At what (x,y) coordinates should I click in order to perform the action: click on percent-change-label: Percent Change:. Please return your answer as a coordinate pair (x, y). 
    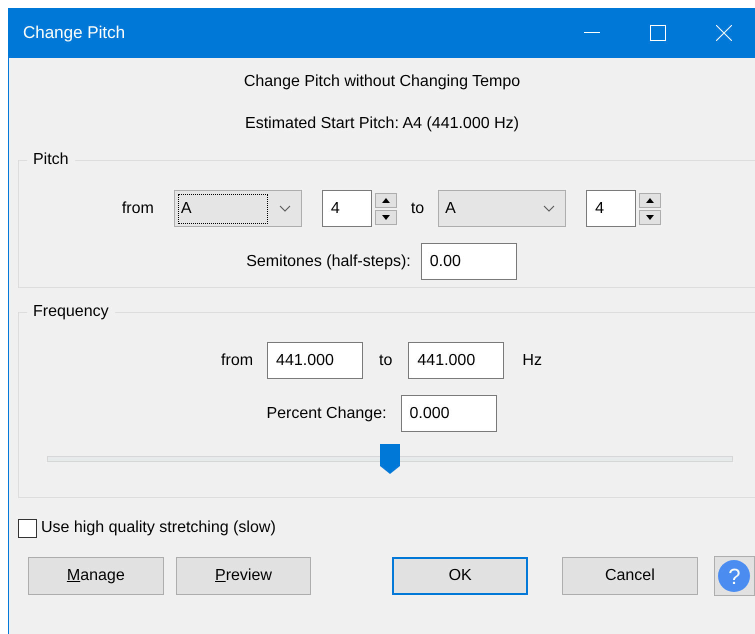
    Looking at the image, I should click on (326, 414).